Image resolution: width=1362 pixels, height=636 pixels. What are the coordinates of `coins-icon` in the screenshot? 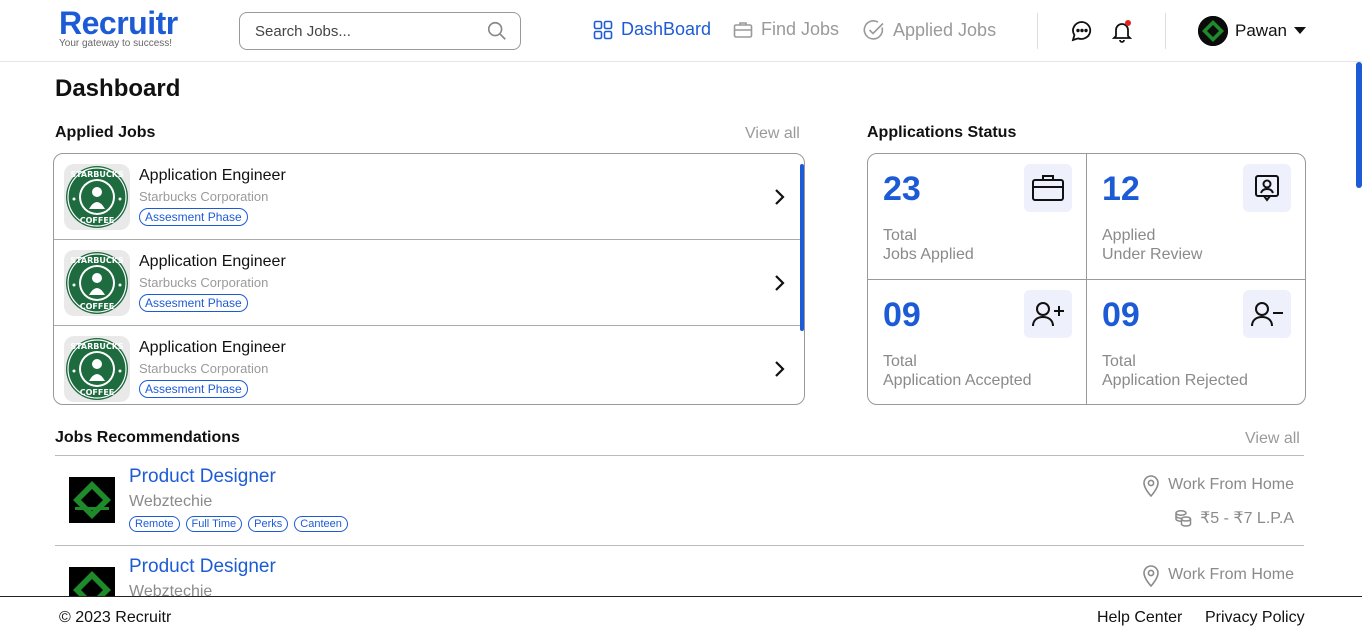 It's located at (1183, 518).